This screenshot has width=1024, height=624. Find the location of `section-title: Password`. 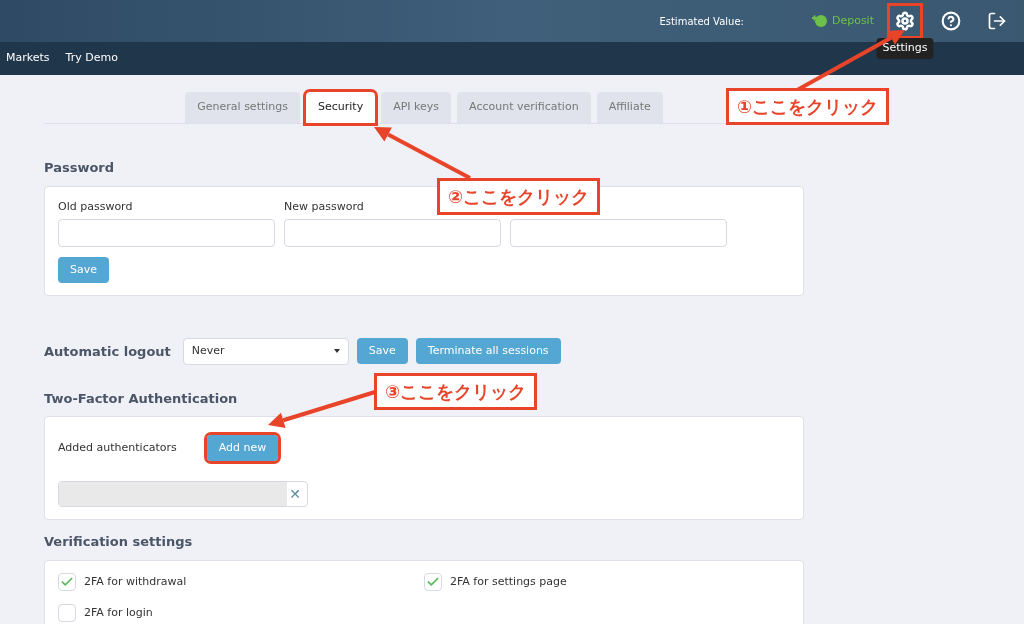

section-title: Password is located at coordinates (79, 168).